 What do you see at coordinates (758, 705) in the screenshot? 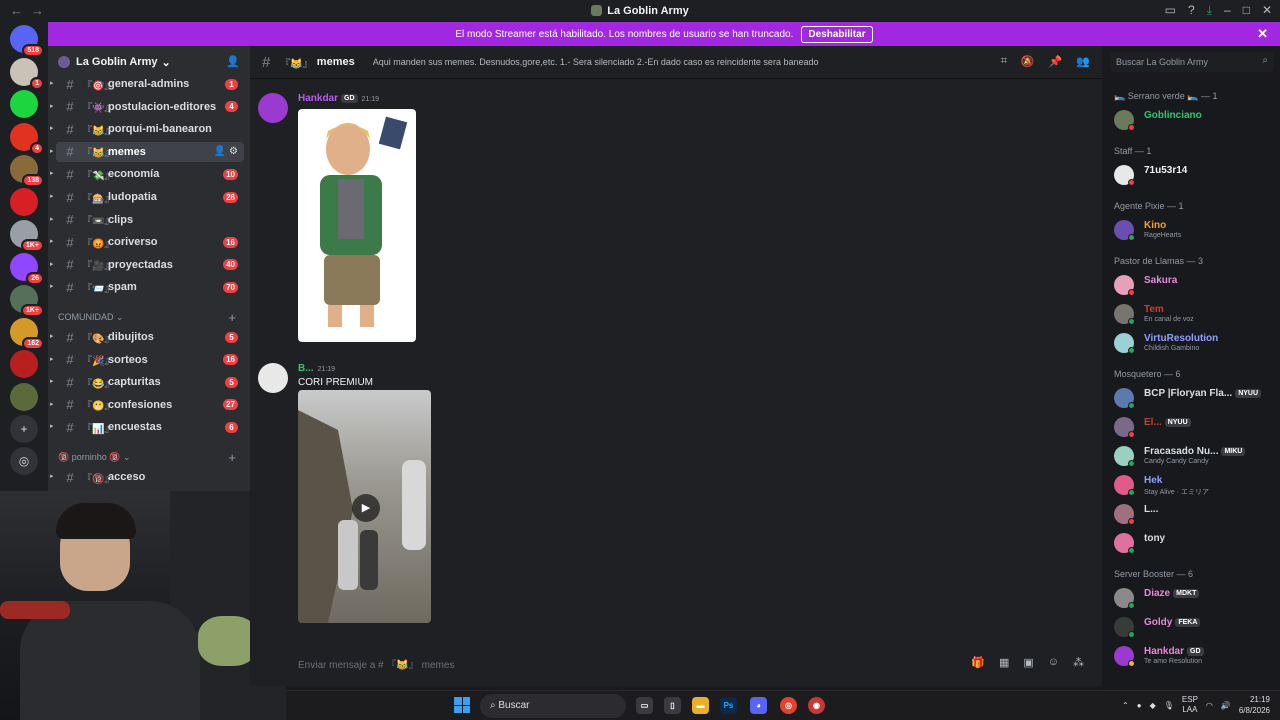
I see `discord-taskbar-icon: ◕` at bounding box center [758, 705].